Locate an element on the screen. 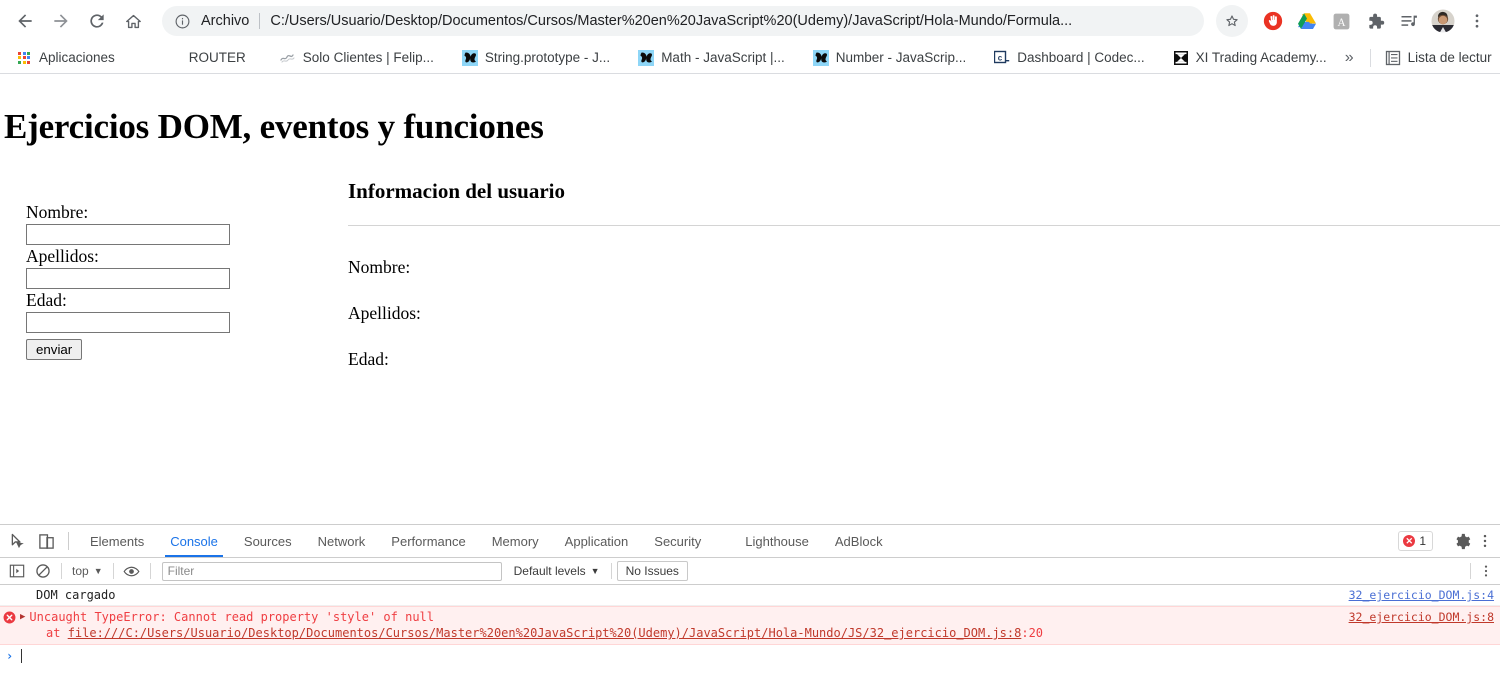 This screenshot has width=1500, height=697. forward-arrow-icon is located at coordinates (61, 21).